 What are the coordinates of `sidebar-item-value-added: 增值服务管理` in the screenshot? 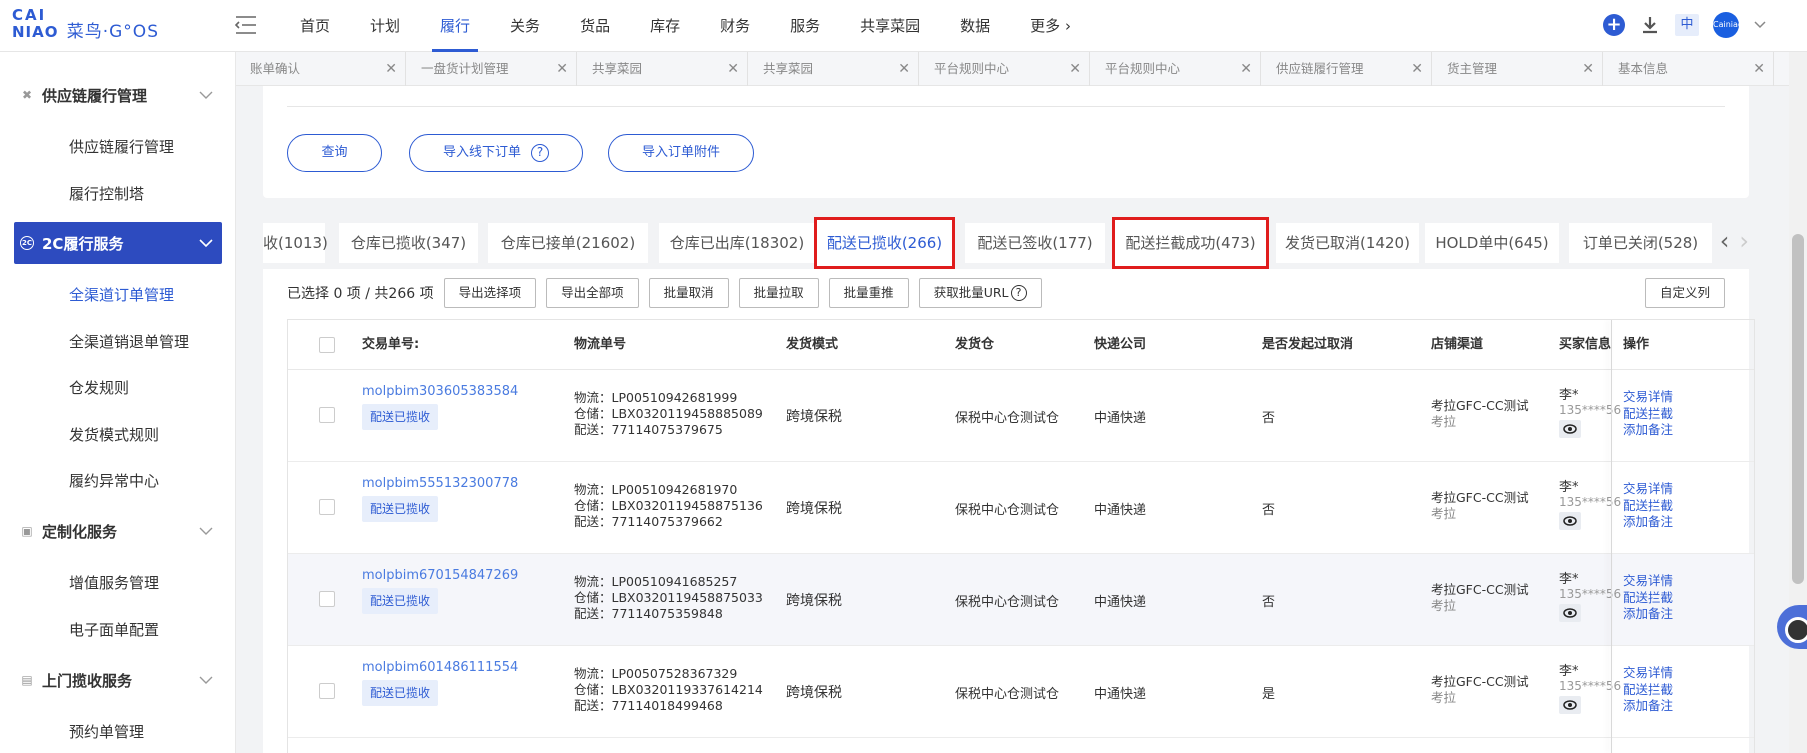 It's located at (114, 582).